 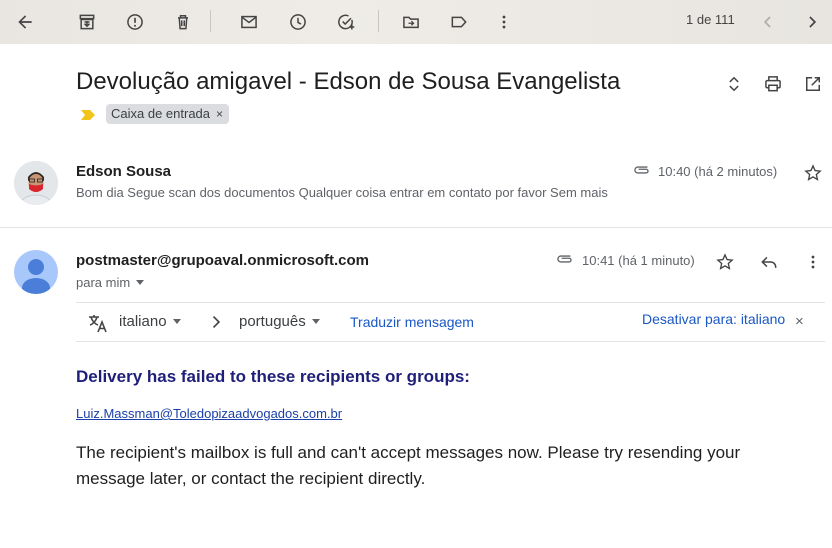 What do you see at coordinates (183, 22) in the screenshot?
I see `delete-icon` at bounding box center [183, 22].